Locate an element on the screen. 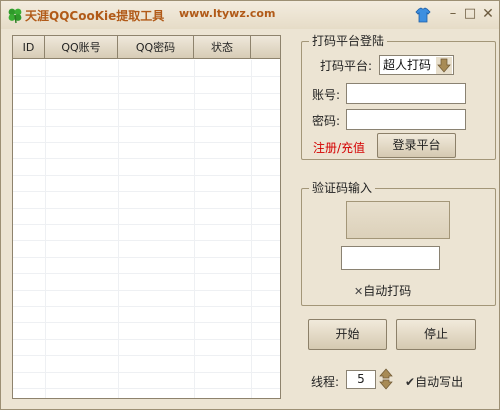 Image resolution: width=500 pixels, height=410 pixels. table-header: ID QQ账号 QQ密码 状态 is located at coordinates (146, 47).